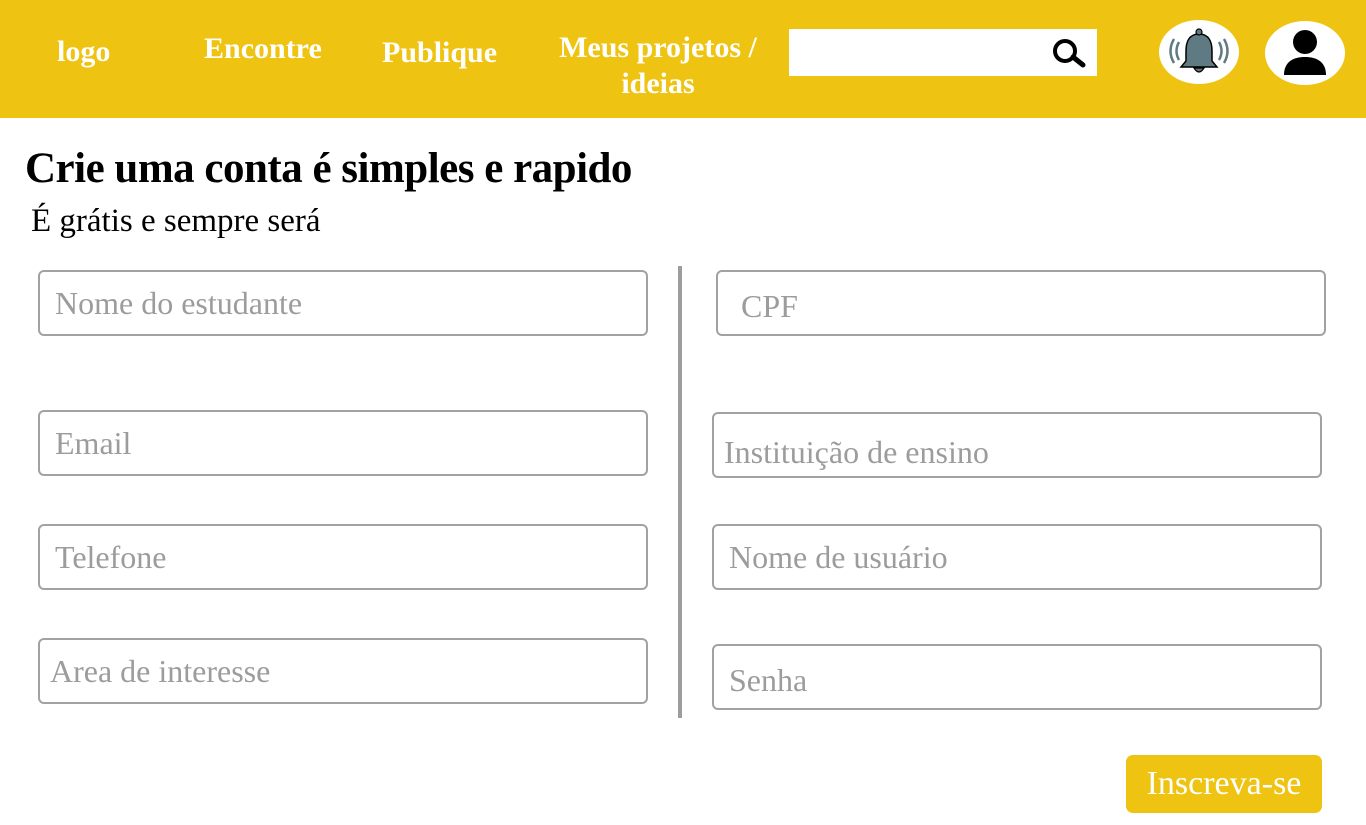 Image resolution: width=1366 pixels, height=825 pixels. I want to click on username-field, so click(1017, 557).